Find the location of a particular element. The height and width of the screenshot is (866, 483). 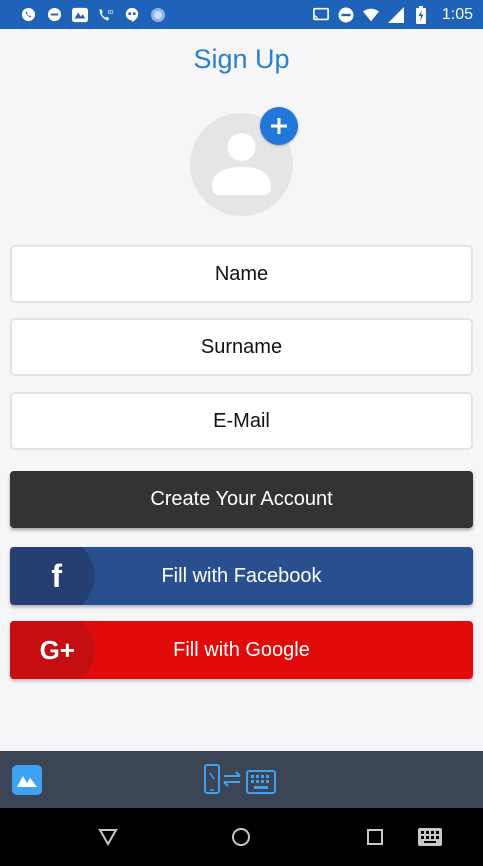

wifi-icon is located at coordinates (370, 15).